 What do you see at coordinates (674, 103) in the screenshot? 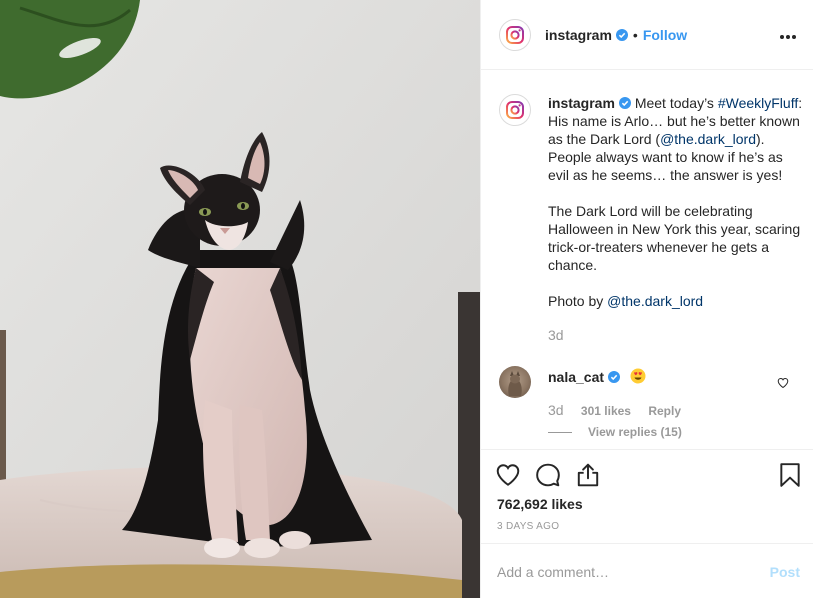
I see `caption-text-1: Meet today’s` at bounding box center [674, 103].